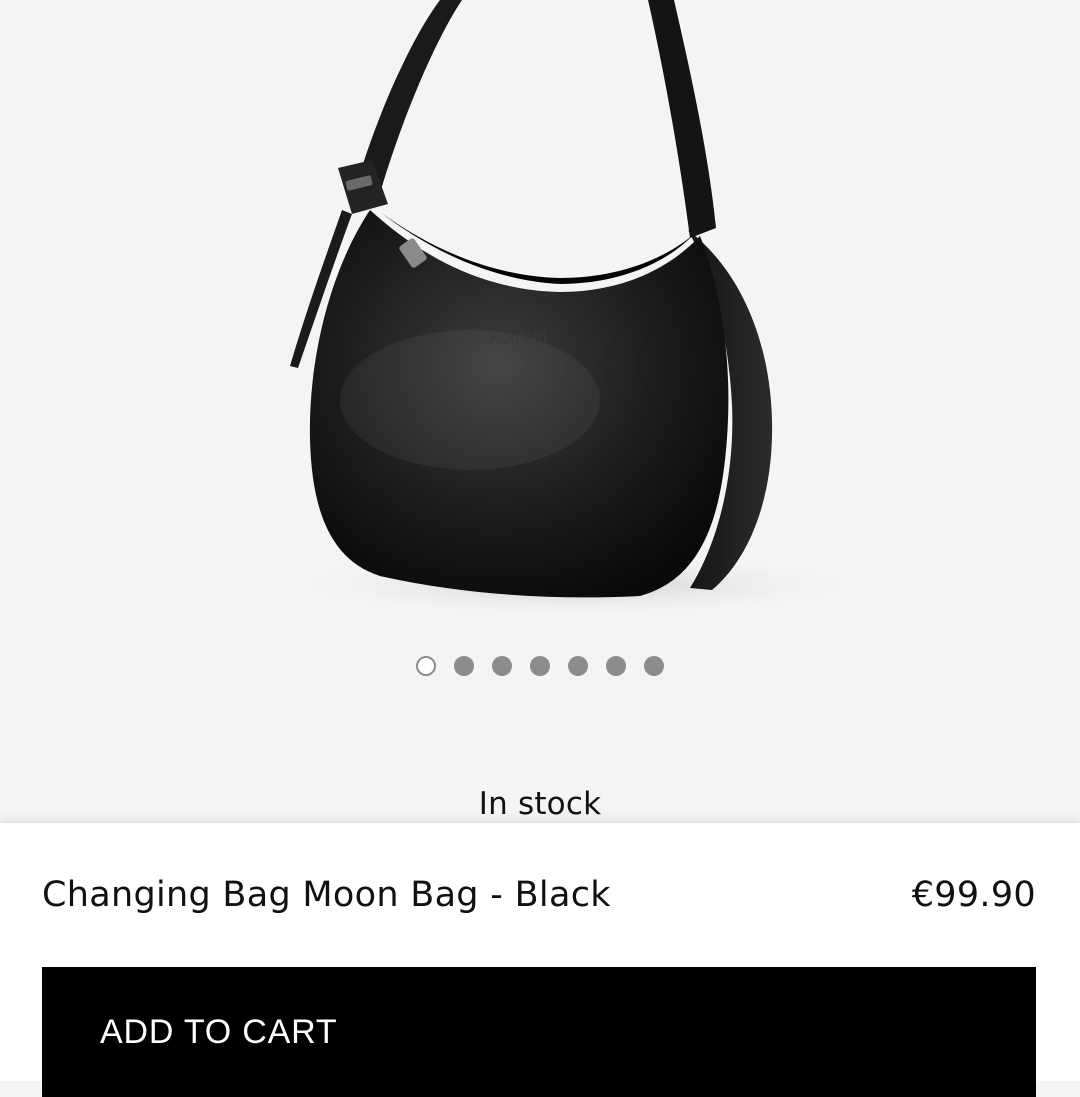 The image size is (1080, 1097). Describe the element at coordinates (540, 804) in the screenshot. I see `stock-status: In stock` at that location.